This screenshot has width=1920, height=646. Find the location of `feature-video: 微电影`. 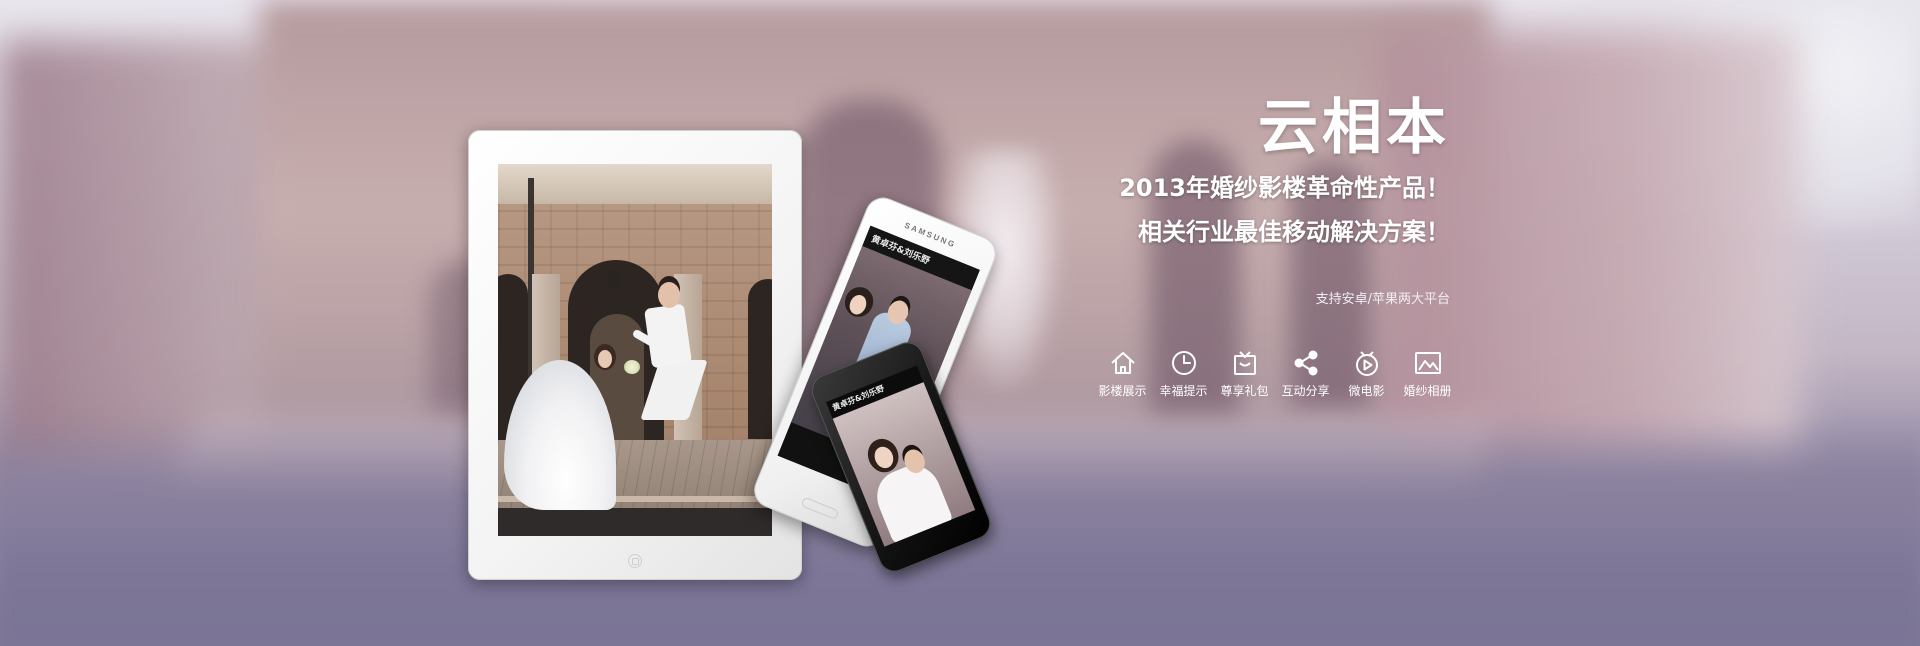

feature-video: 微电影 is located at coordinates (1366, 373).